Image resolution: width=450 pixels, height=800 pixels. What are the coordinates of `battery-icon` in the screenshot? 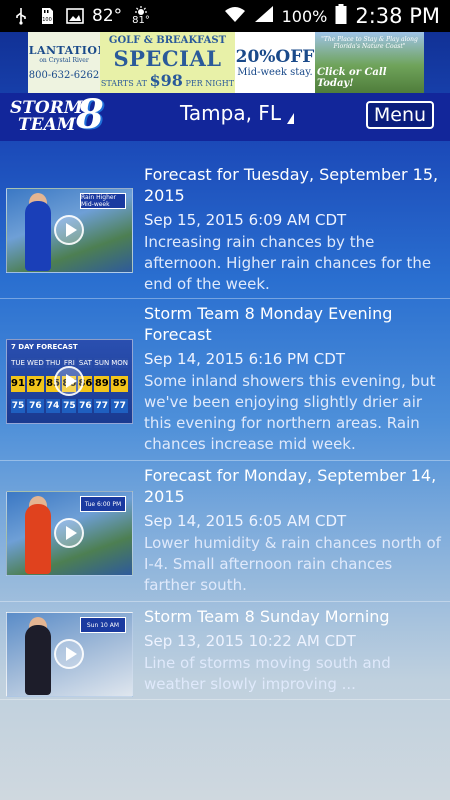 It's located at (341, 16).